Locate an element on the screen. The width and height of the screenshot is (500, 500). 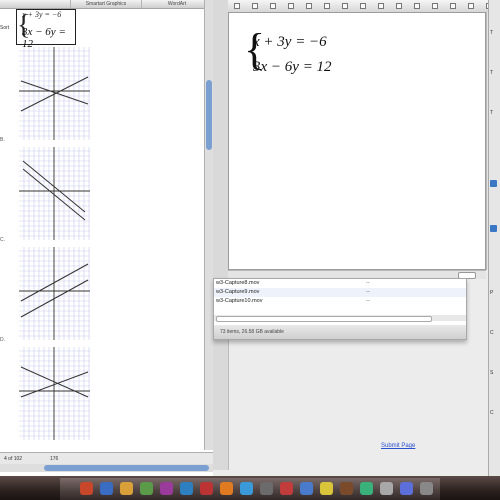
scroll-thumb is located at coordinates (209, 115).